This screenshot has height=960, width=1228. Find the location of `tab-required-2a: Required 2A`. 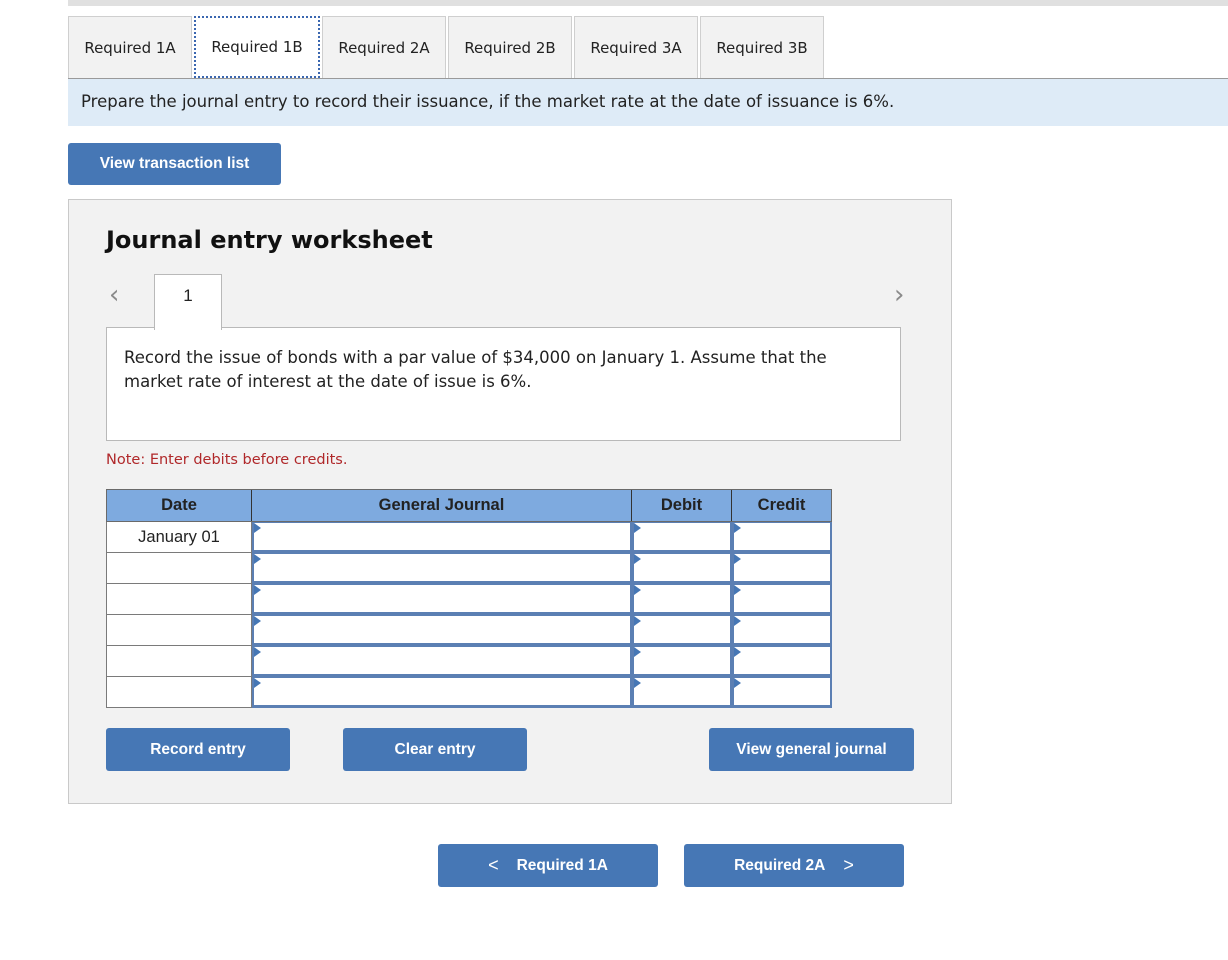

tab-required-2a: Required 2A is located at coordinates (384, 47).